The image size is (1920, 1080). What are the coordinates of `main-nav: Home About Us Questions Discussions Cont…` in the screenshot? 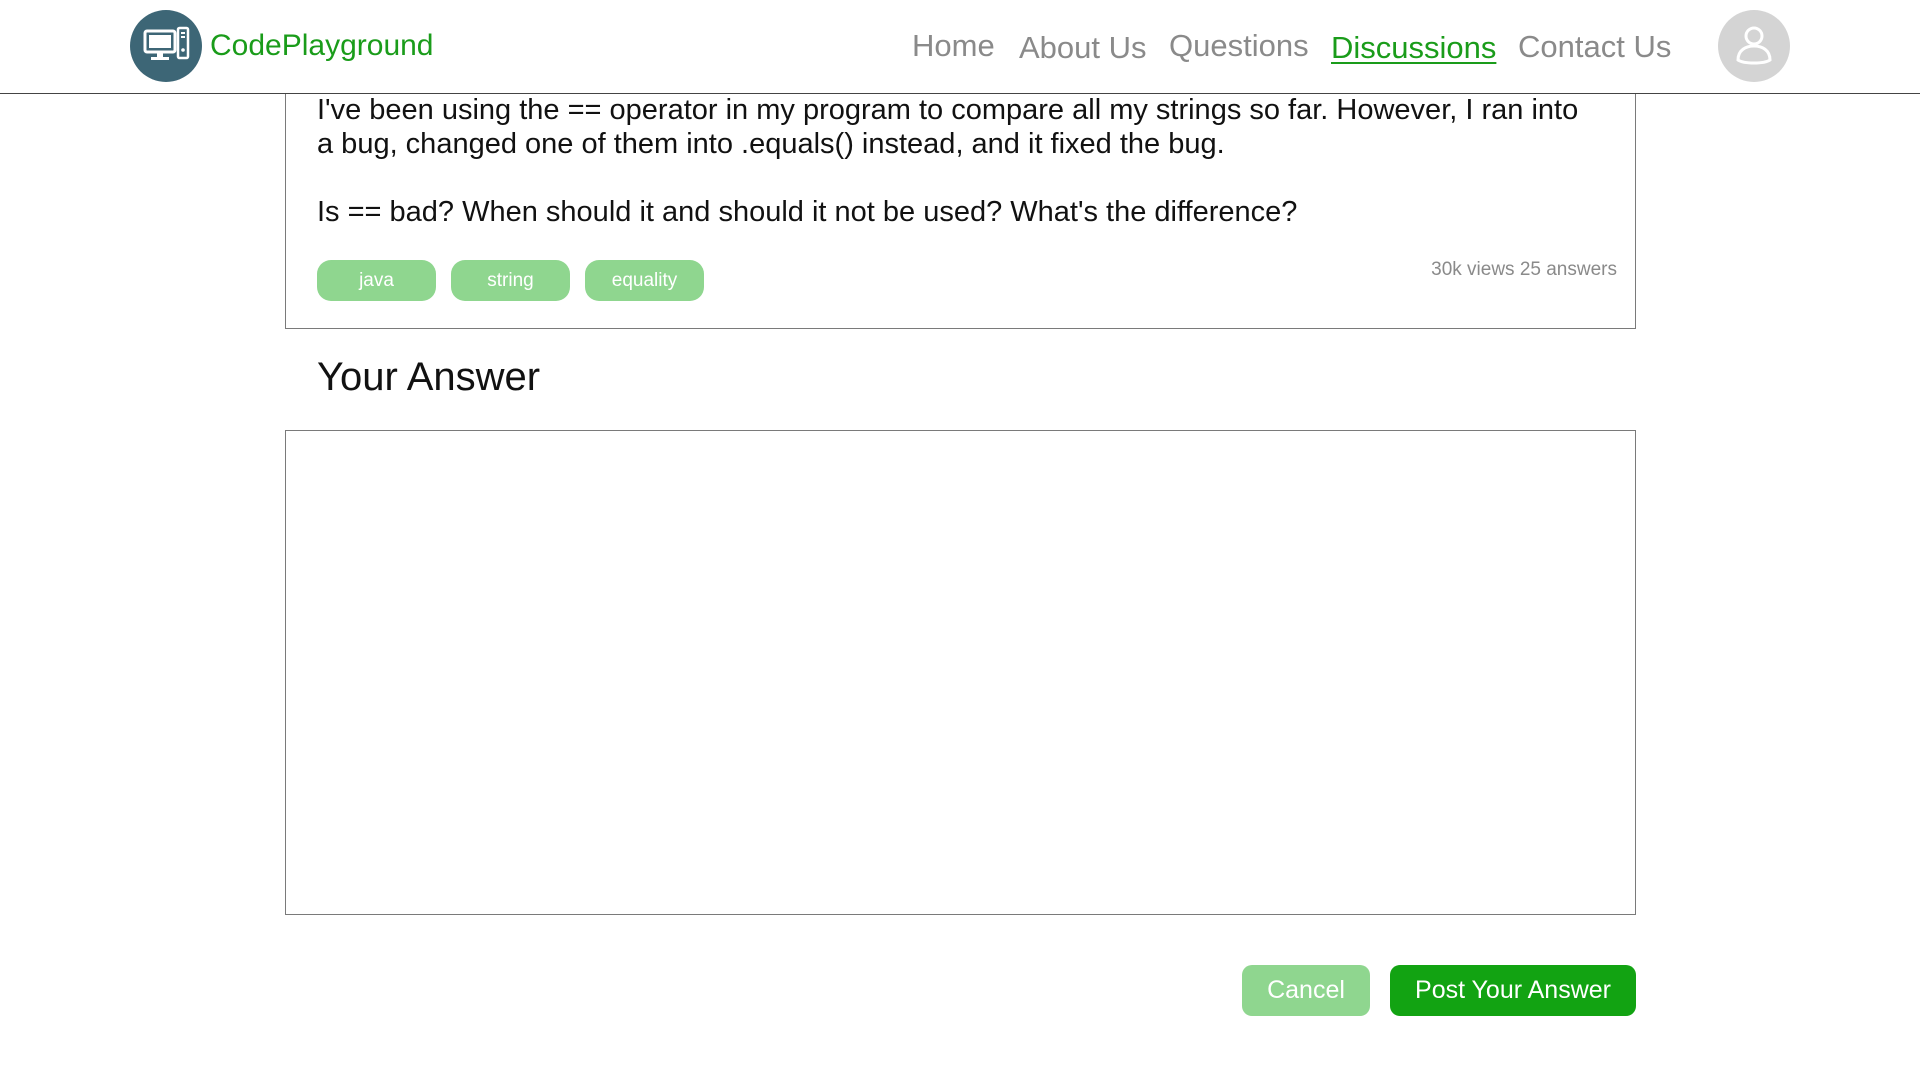 It's located at (960, 48).